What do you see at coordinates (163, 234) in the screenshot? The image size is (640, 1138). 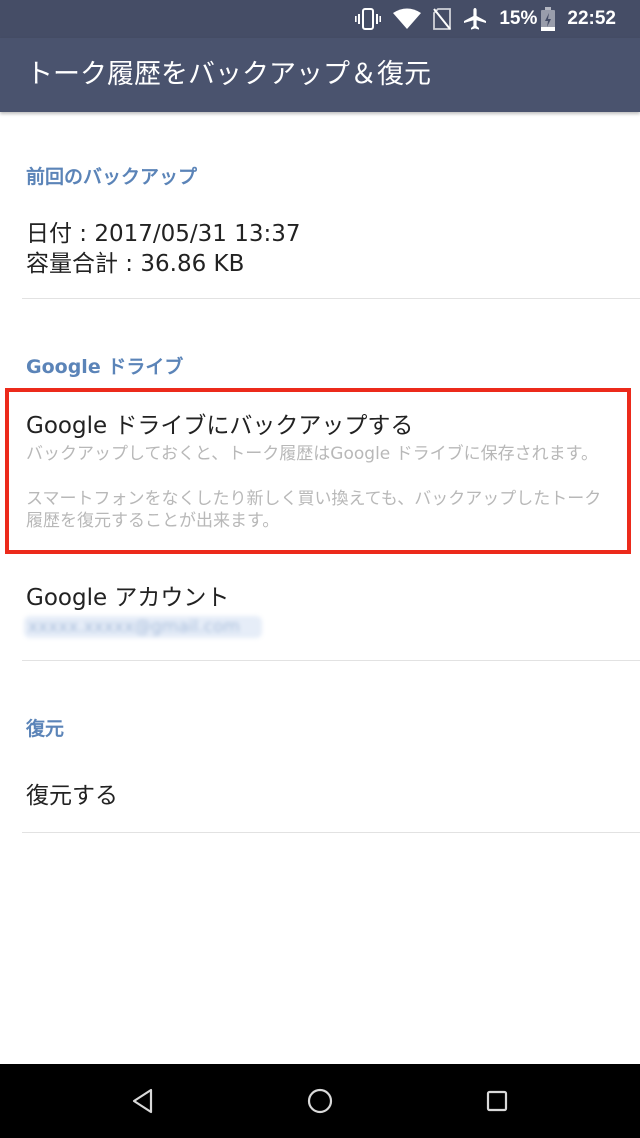 I see `last-backup-date: 日付 : 2017/05/31 13:37` at bounding box center [163, 234].